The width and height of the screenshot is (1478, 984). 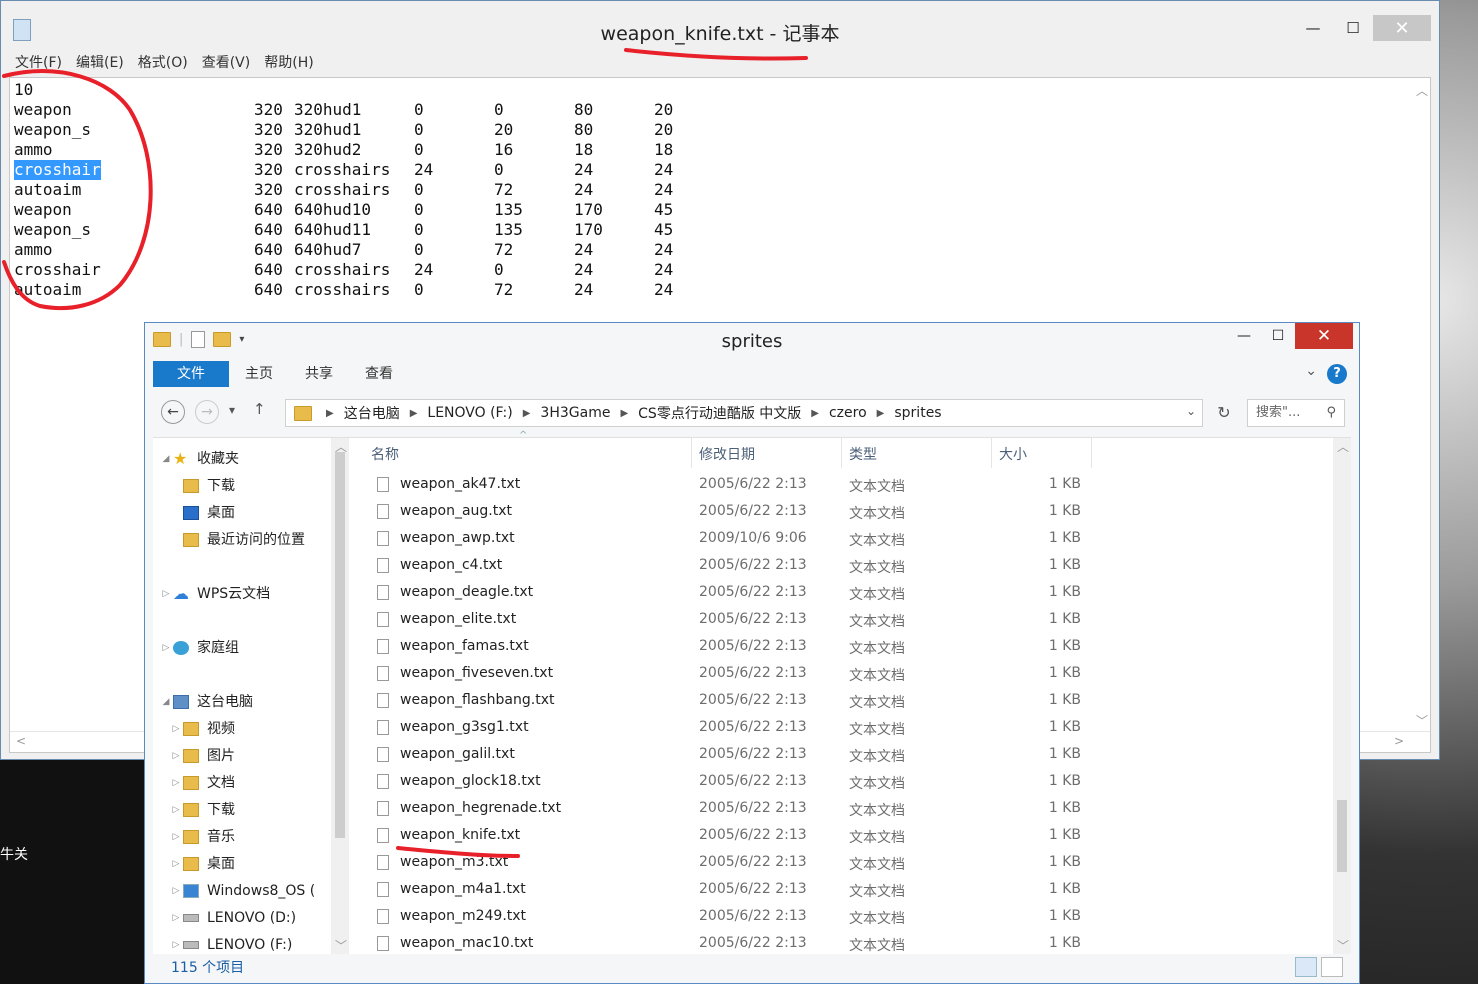 I want to click on breadcrumb-item: 这台电脑, so click(x=372, y=413).